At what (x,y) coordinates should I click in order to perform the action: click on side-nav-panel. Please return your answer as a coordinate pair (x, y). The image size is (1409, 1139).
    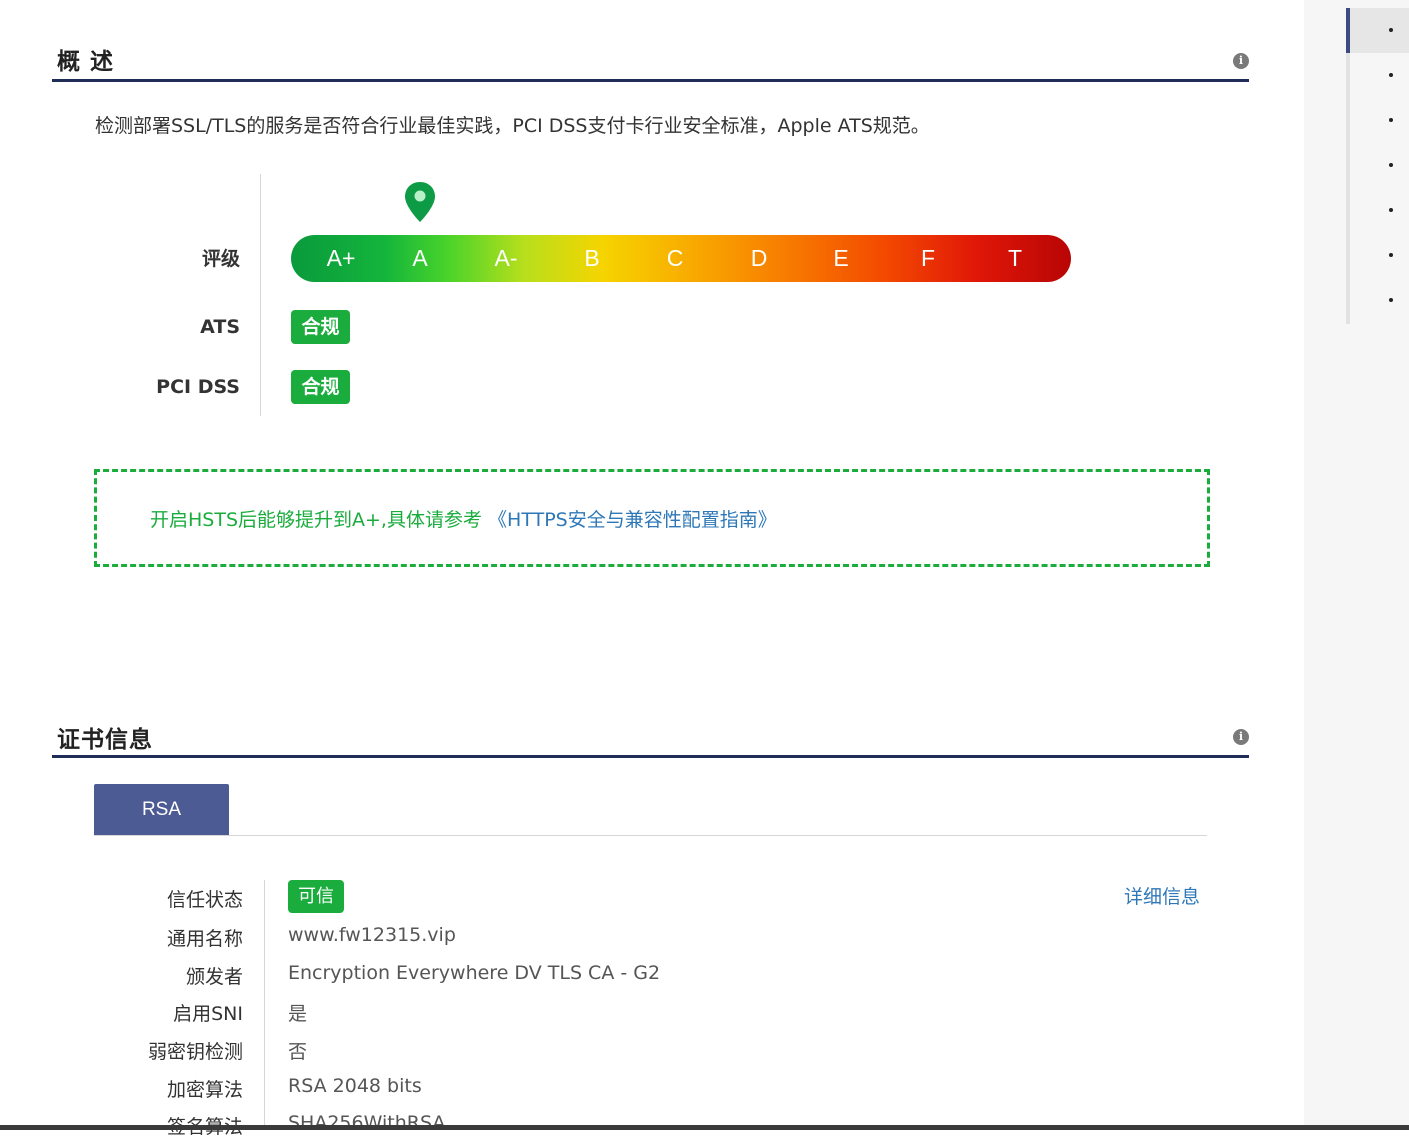
    Looking at the image, I should click on (1356, 565).